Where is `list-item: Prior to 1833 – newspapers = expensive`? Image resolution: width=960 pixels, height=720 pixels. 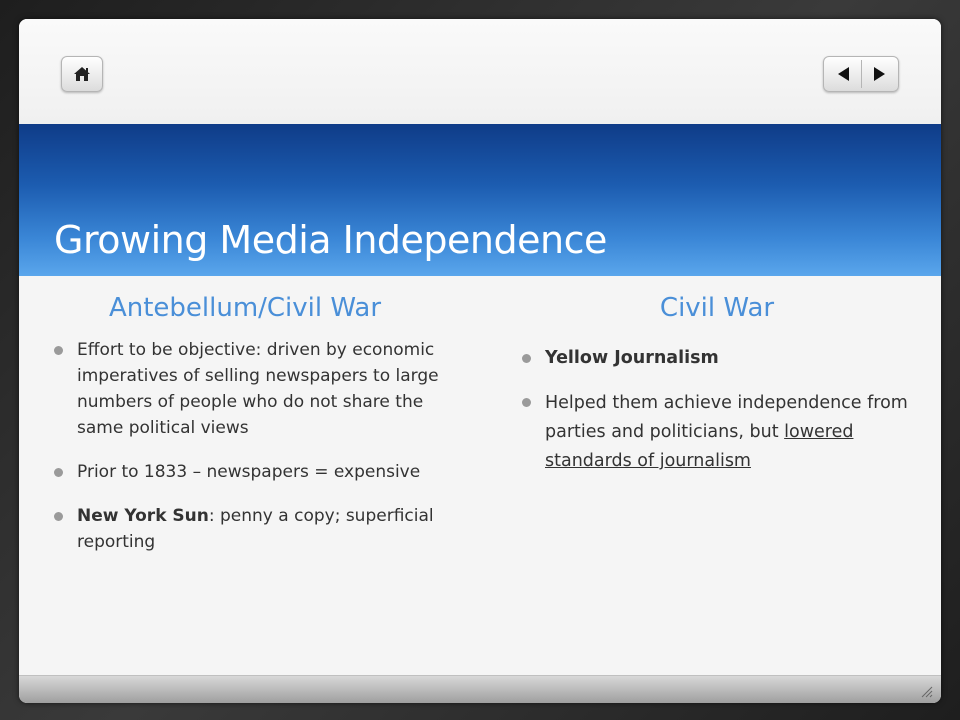 list-item: Prior to 1833 – newspapers = expensive is located at coordinates (245, 472).